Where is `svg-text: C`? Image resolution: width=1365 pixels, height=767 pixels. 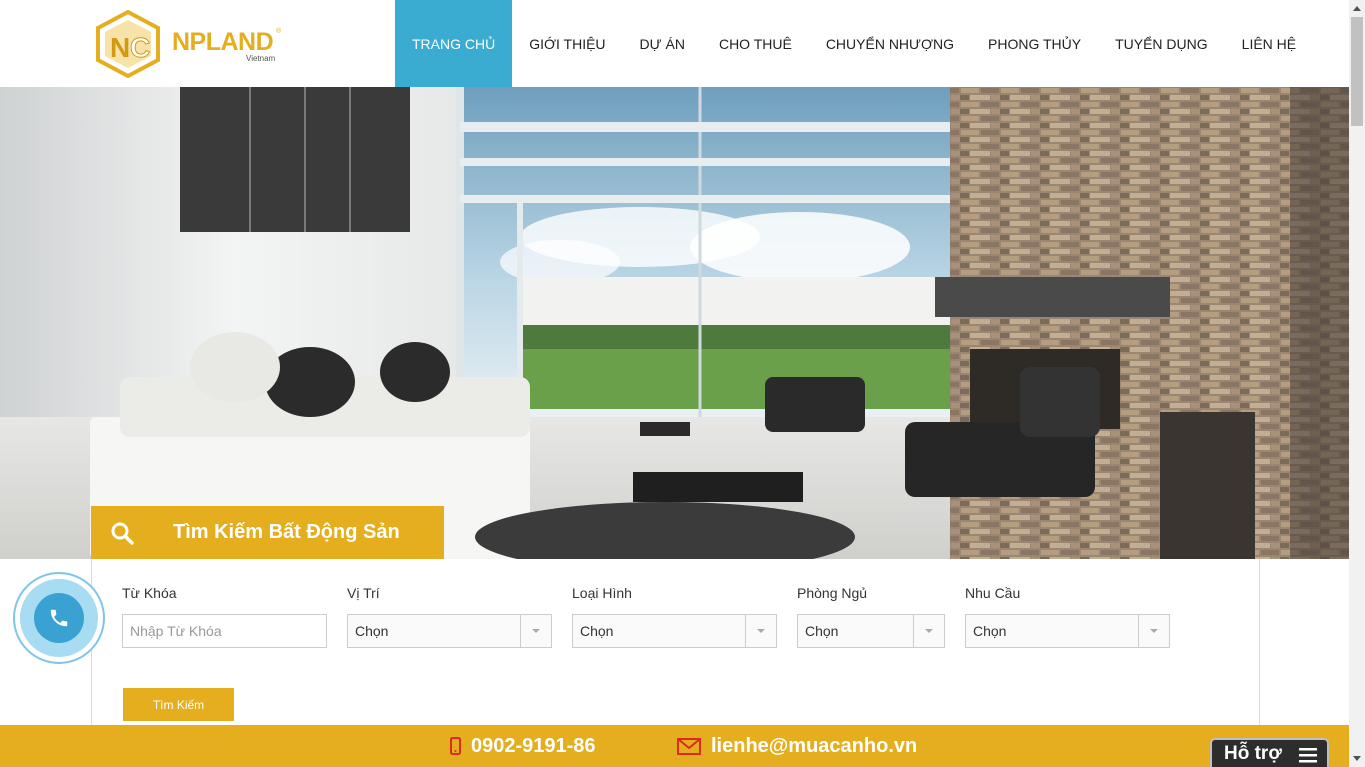 svg-text: C is located at coordinates (140, 47).